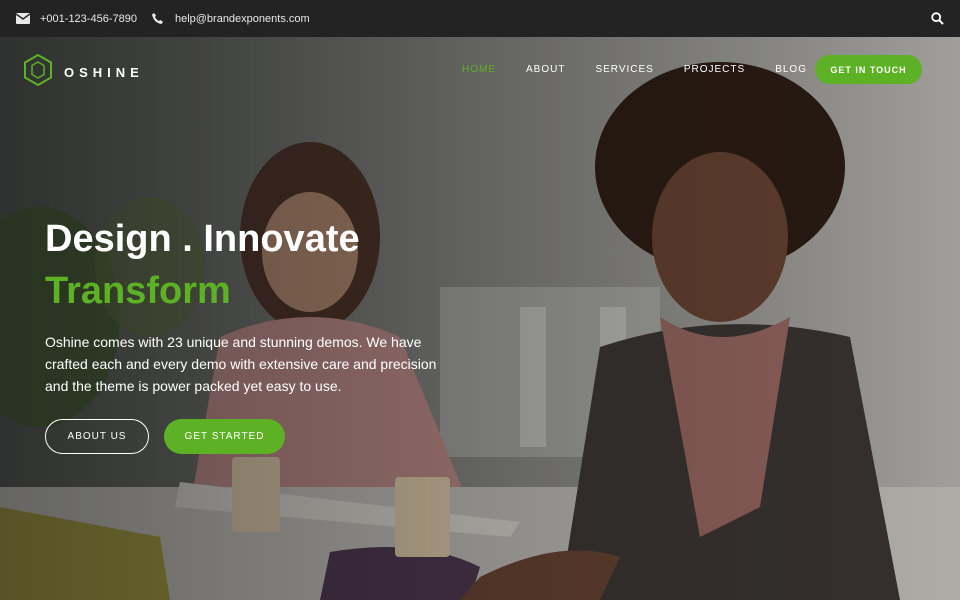  I want to click on hero-headline-accent: Transform, so click(138, 291).